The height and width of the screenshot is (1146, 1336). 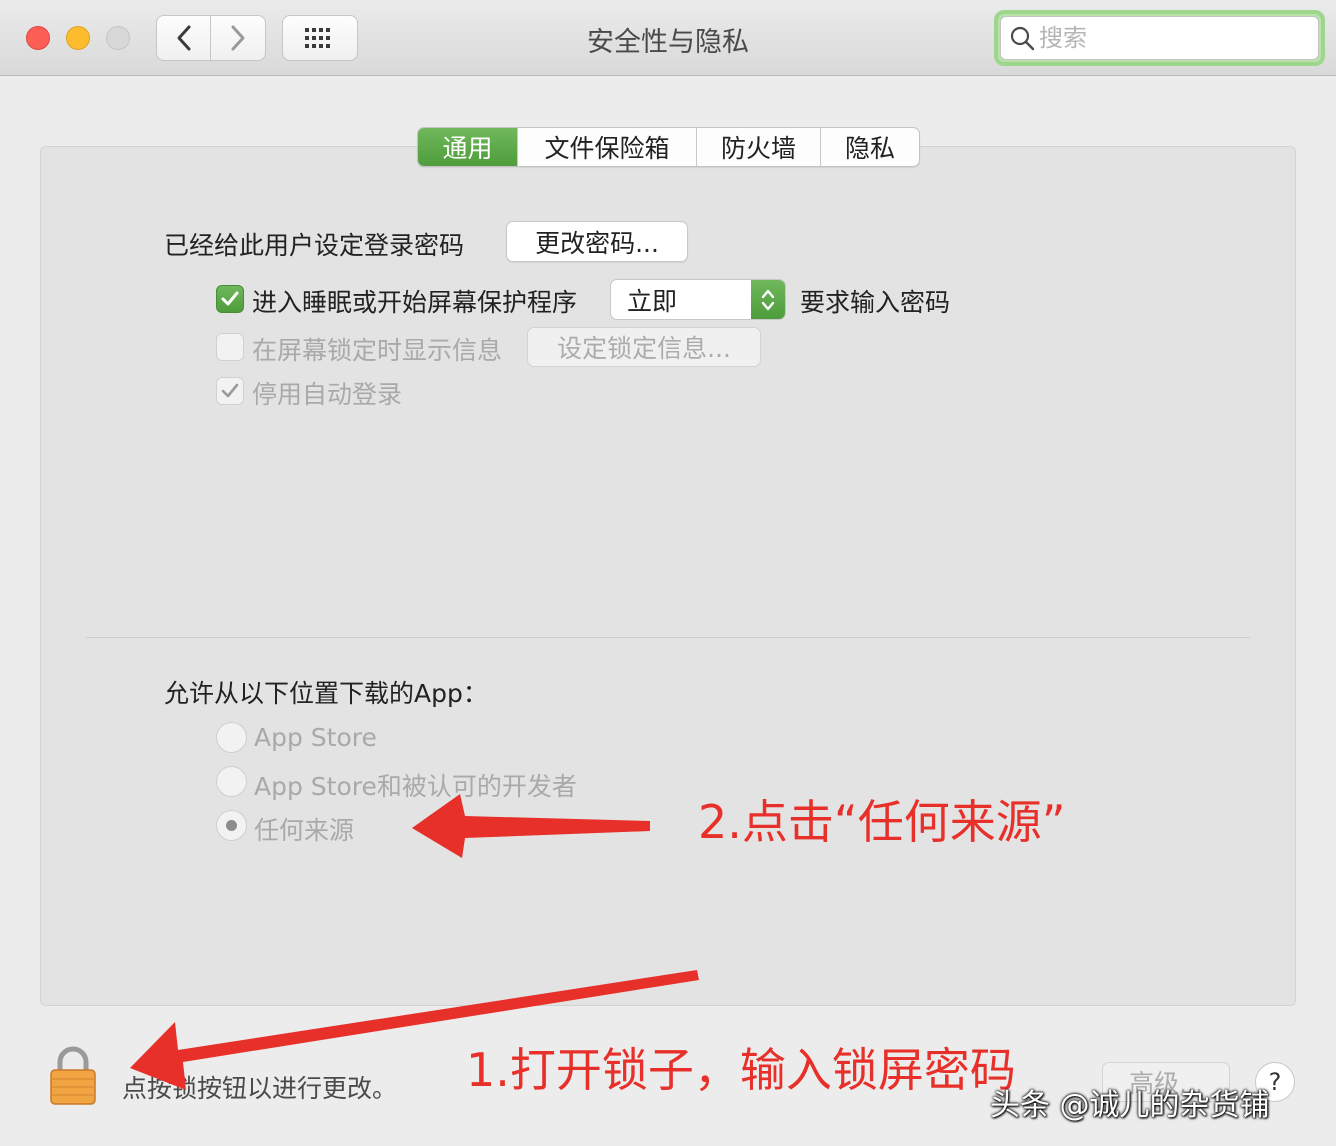 I want to click on sleep-checkbox-label: 进入睡眠或开始屏幕保护程序, so click(x=415, y=302).